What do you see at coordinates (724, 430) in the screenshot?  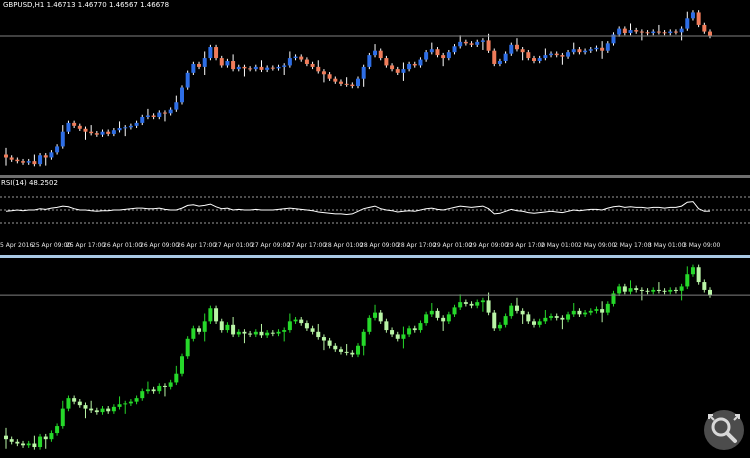 I see `zoom-button` at bounding box center [724, 430].